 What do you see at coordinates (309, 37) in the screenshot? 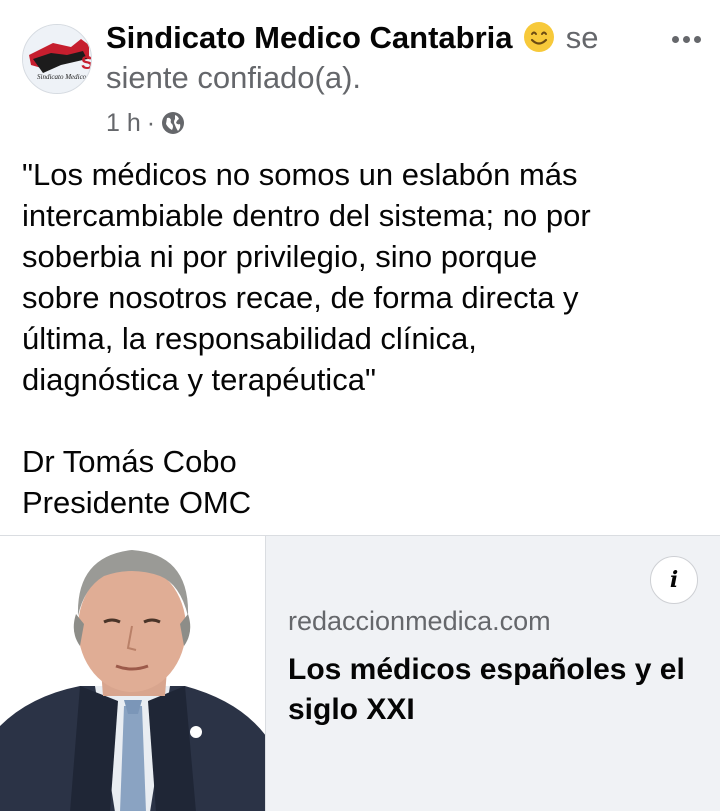
I see `page-name-link: Sindicato Medico Cantabria` at bounding box center [309, 37].